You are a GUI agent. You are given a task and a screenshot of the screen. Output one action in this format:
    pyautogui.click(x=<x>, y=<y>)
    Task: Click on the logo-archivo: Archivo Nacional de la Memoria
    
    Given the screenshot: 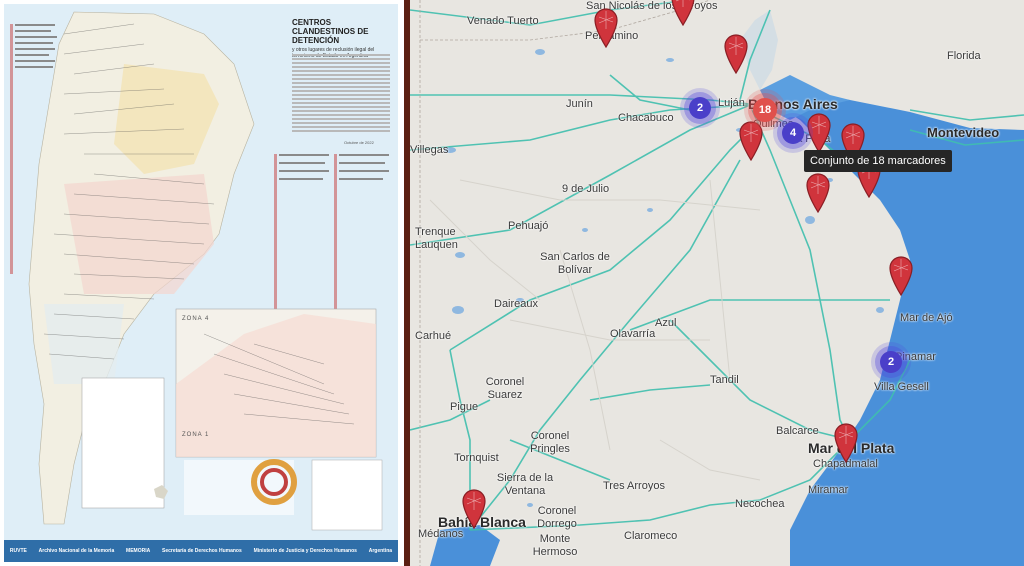 What is the action you would take?
    pyautogui.click(x=76, y=551)
    